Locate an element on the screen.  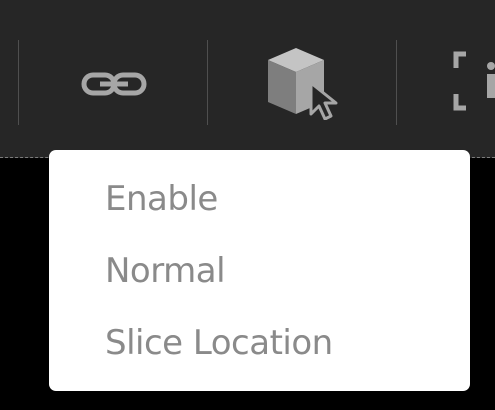
menu-item-enable: Enable is located at coordinates (275, 199).